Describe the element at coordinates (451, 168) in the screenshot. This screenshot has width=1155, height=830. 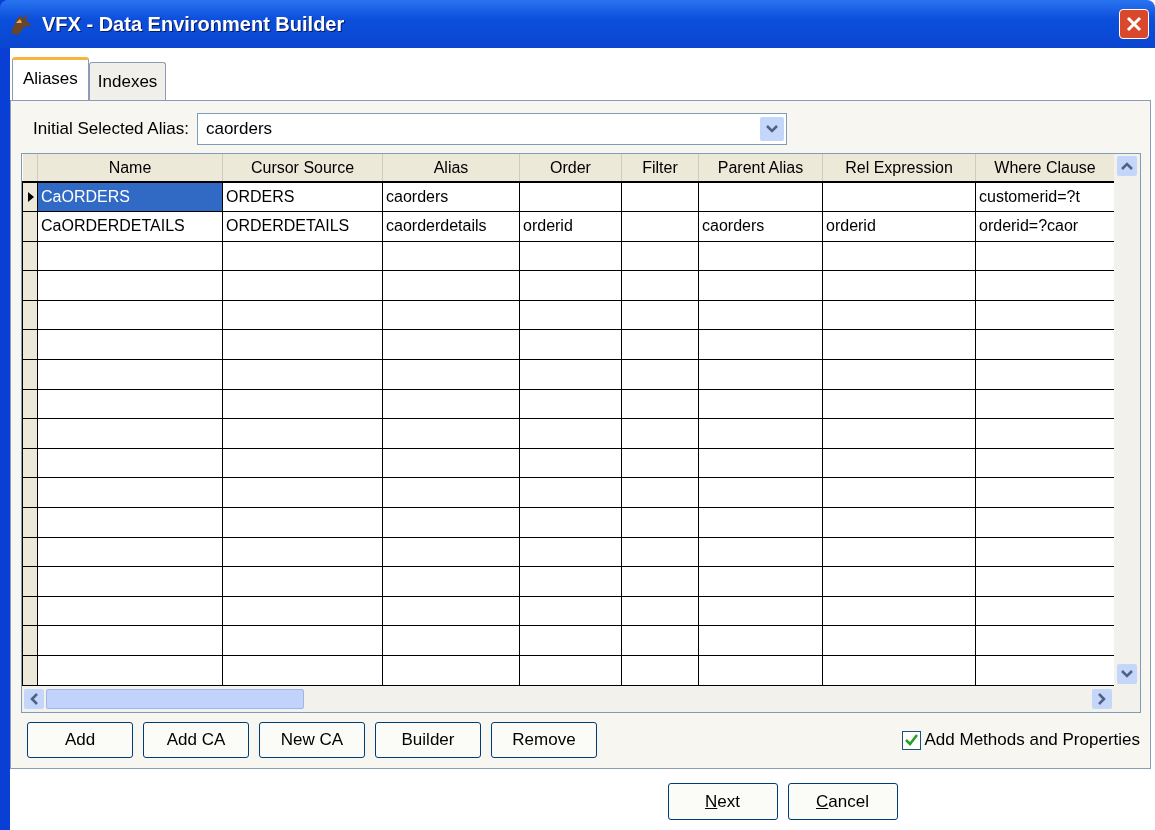
I see `column-header: Alias` at that location.